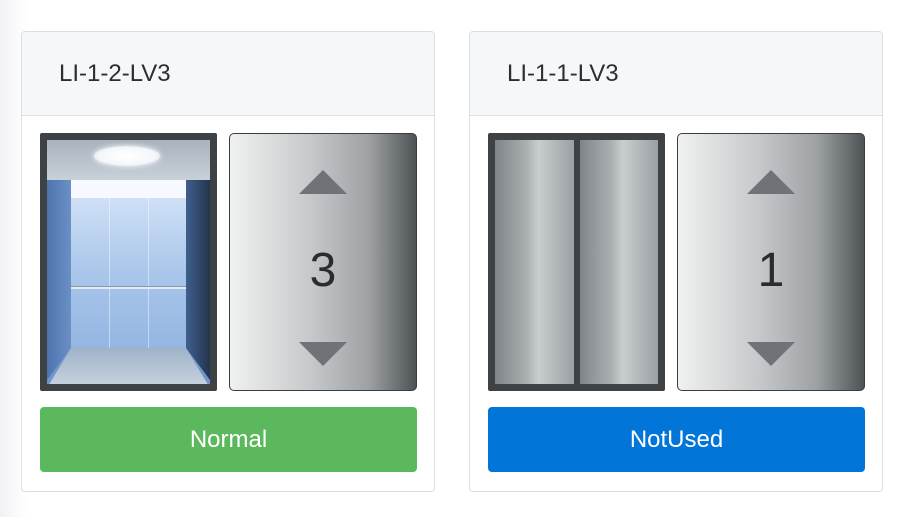 Image resolution: width=907 pixels, height=517 pixels. Describe the element at coordinates (576, 262) in the screenshot. I see `elevator-closed-image` at that location.